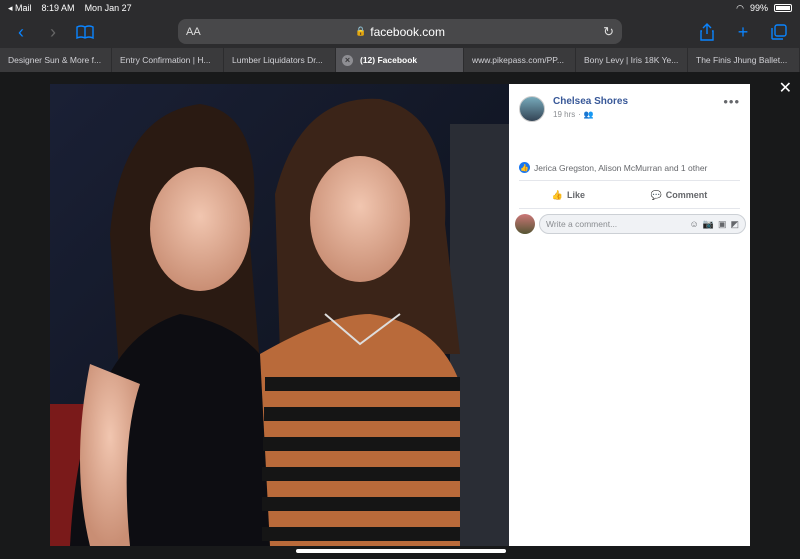  What do you see at coordinates (642, 224) in the screenshot?
I see `comment-input: Write a comment... ☺ 📷 ▣ ◩` at bounding box center [642, 224].